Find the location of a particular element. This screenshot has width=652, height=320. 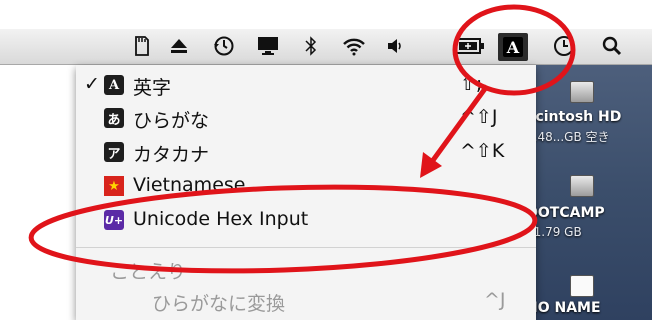

section-header-label: ことえり is located at coordinates (148, 272).